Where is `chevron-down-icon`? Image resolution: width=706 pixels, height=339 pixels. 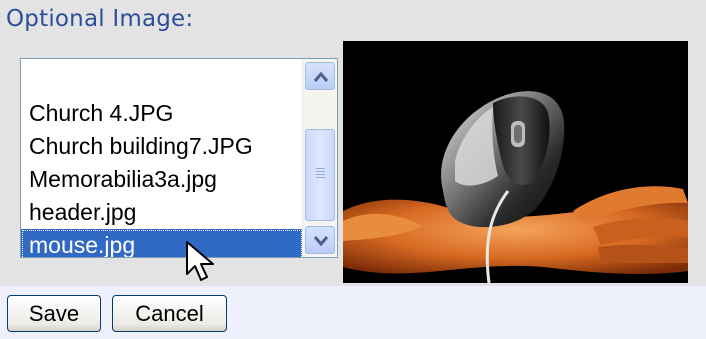
chevron-down-icon is located at coordinates (321, 241).